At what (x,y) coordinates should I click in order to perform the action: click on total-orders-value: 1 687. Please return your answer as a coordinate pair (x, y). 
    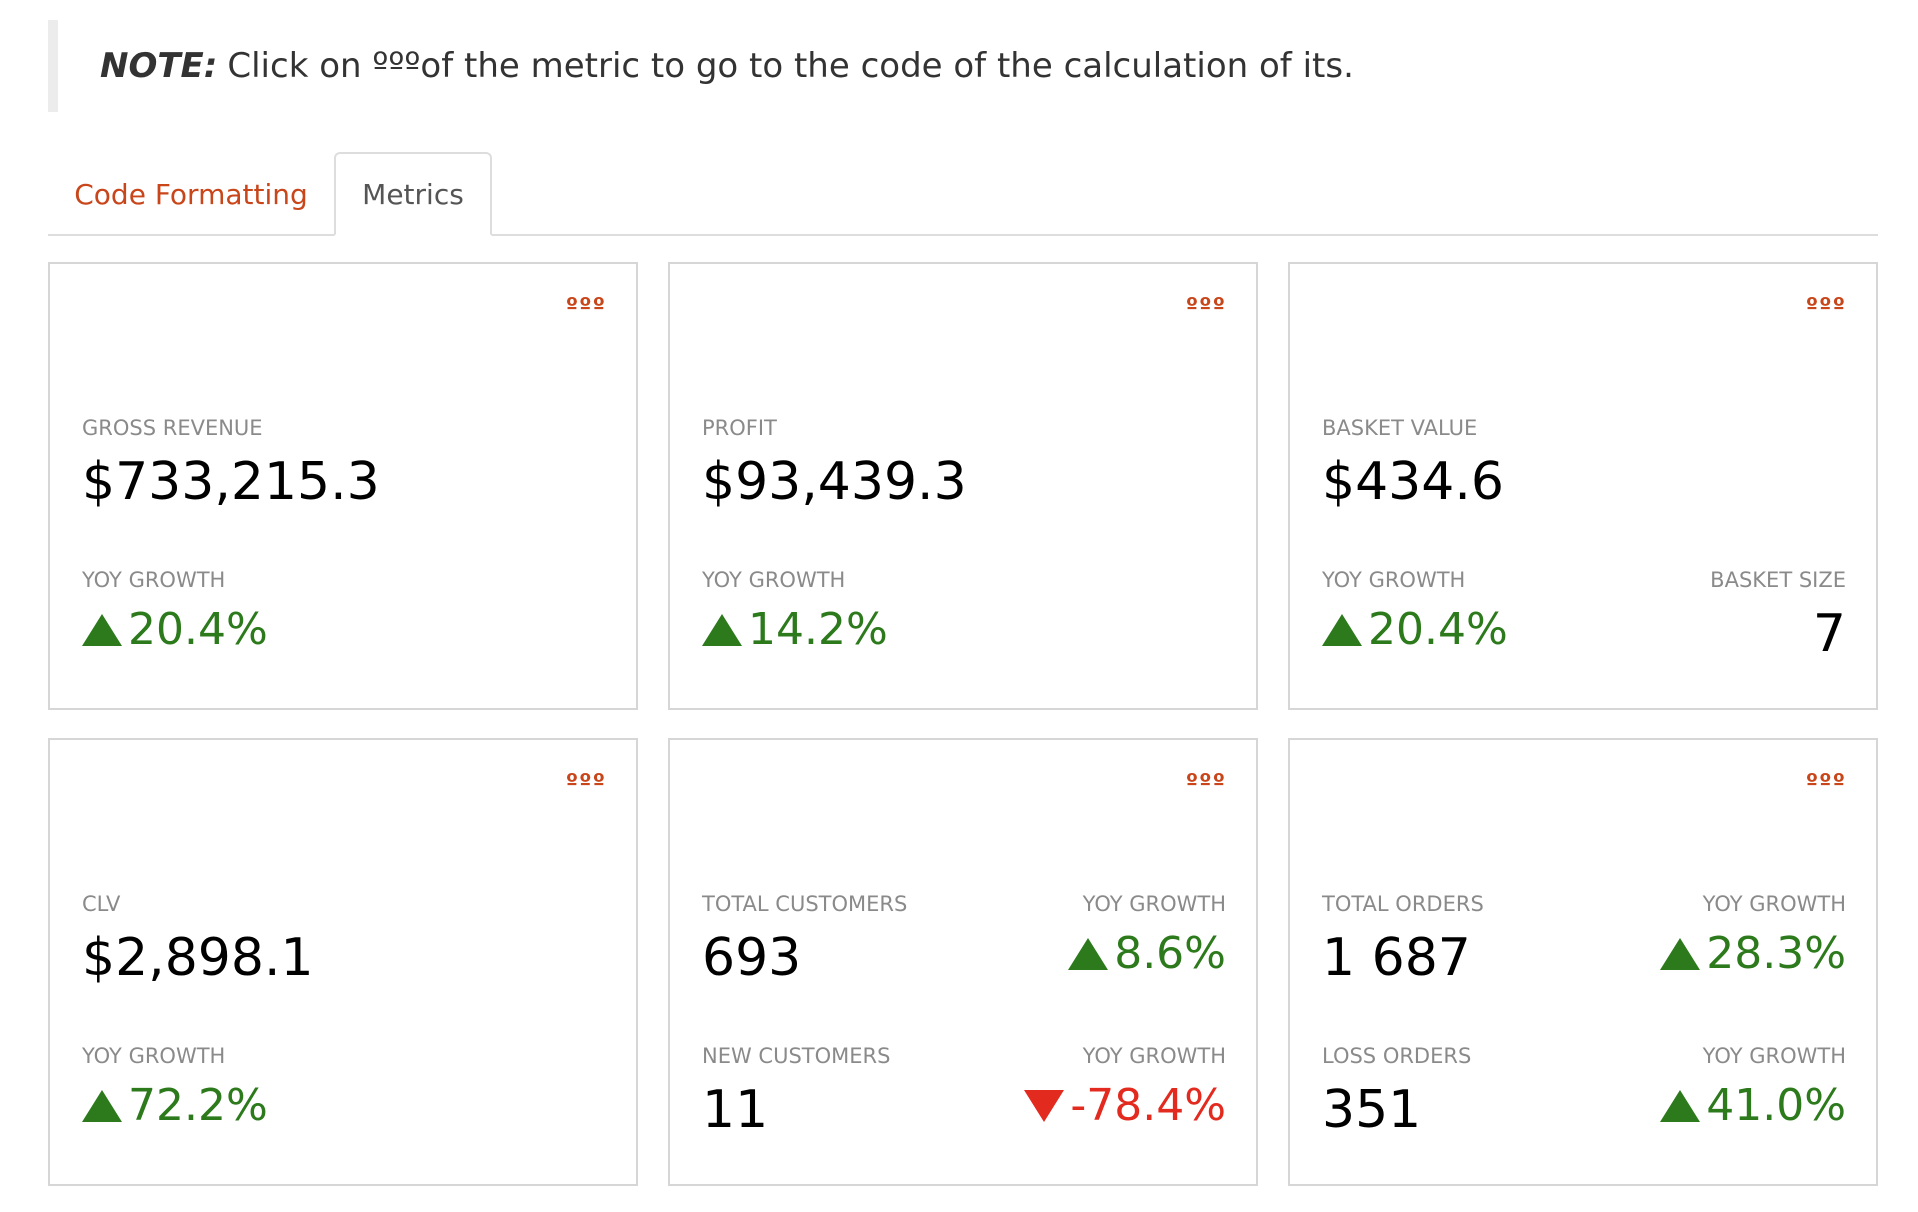
    Looking at the image, I should click on (1396, 958).